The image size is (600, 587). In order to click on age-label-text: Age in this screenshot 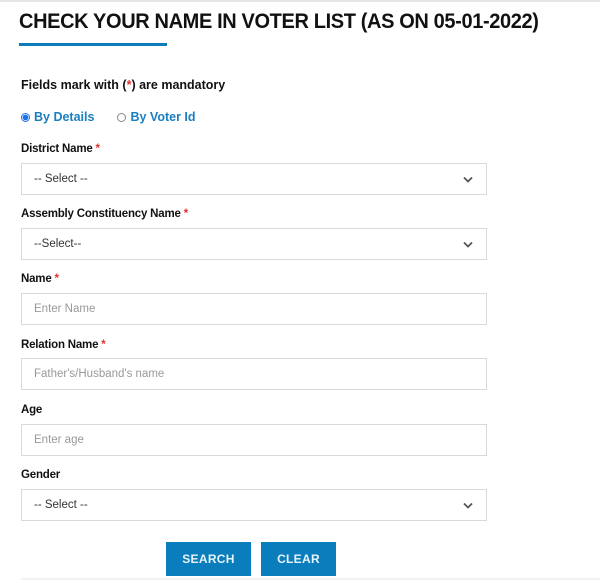, I will do `click(32, 410)`.